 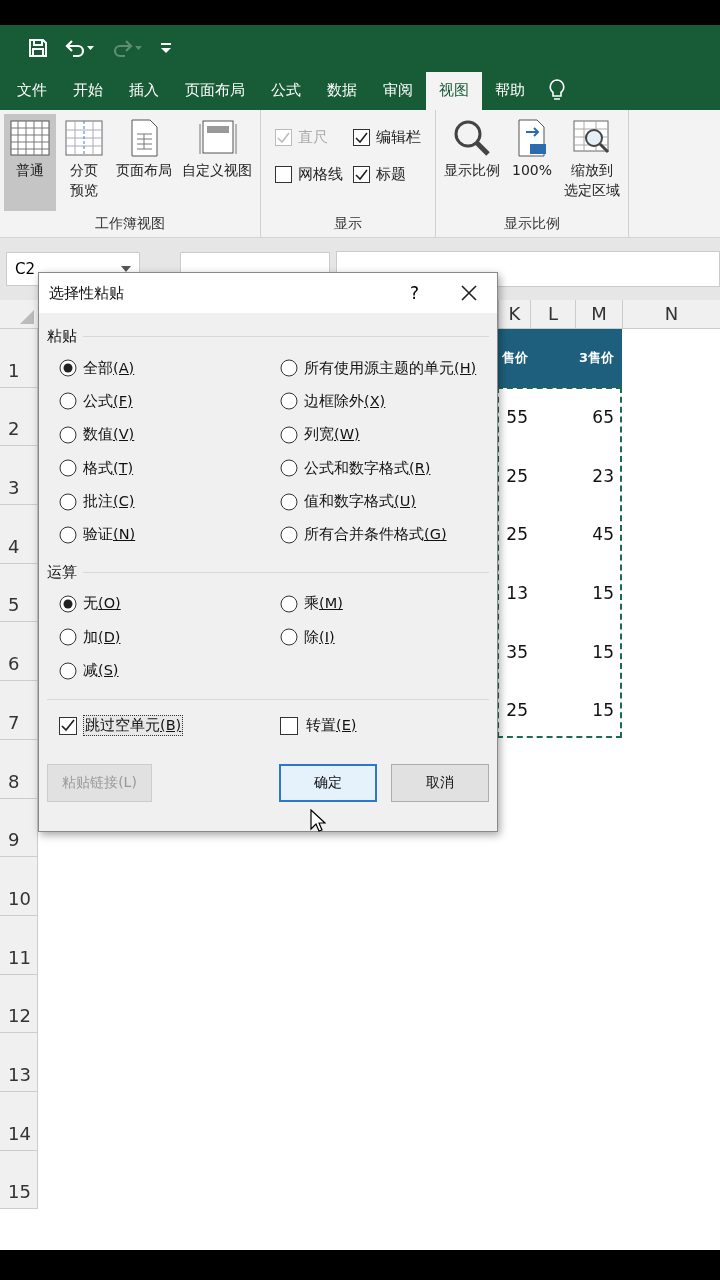 What do you see at coordinates (472, 162) in the screenshot?
I see `ribbon-button: 显示比例` at bounding box center [472, 162].